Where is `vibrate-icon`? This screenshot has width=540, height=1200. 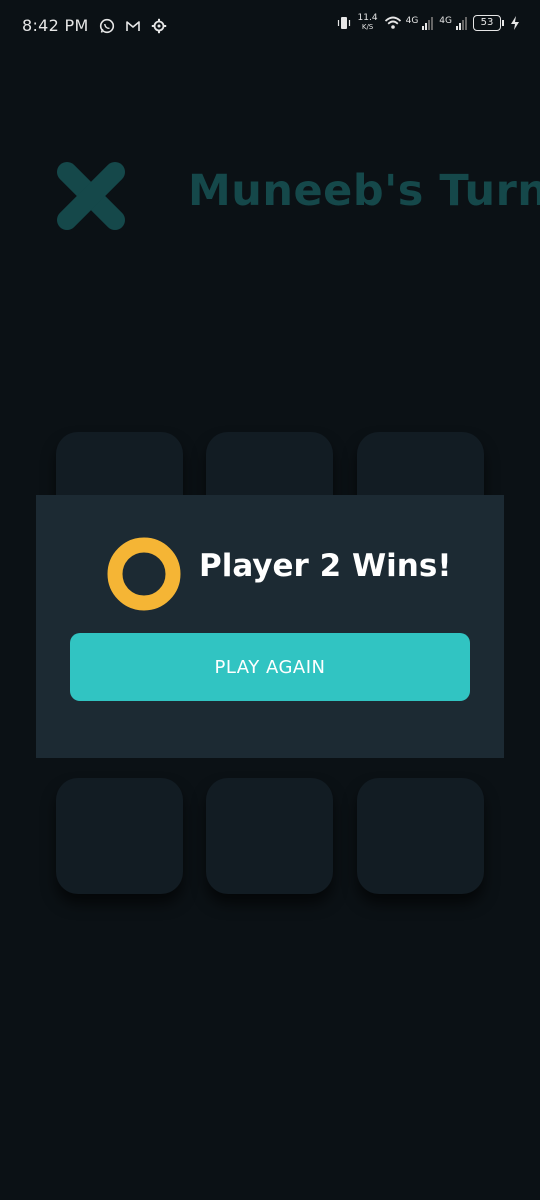 vibrate-icon is located at coordinates (344, 23).